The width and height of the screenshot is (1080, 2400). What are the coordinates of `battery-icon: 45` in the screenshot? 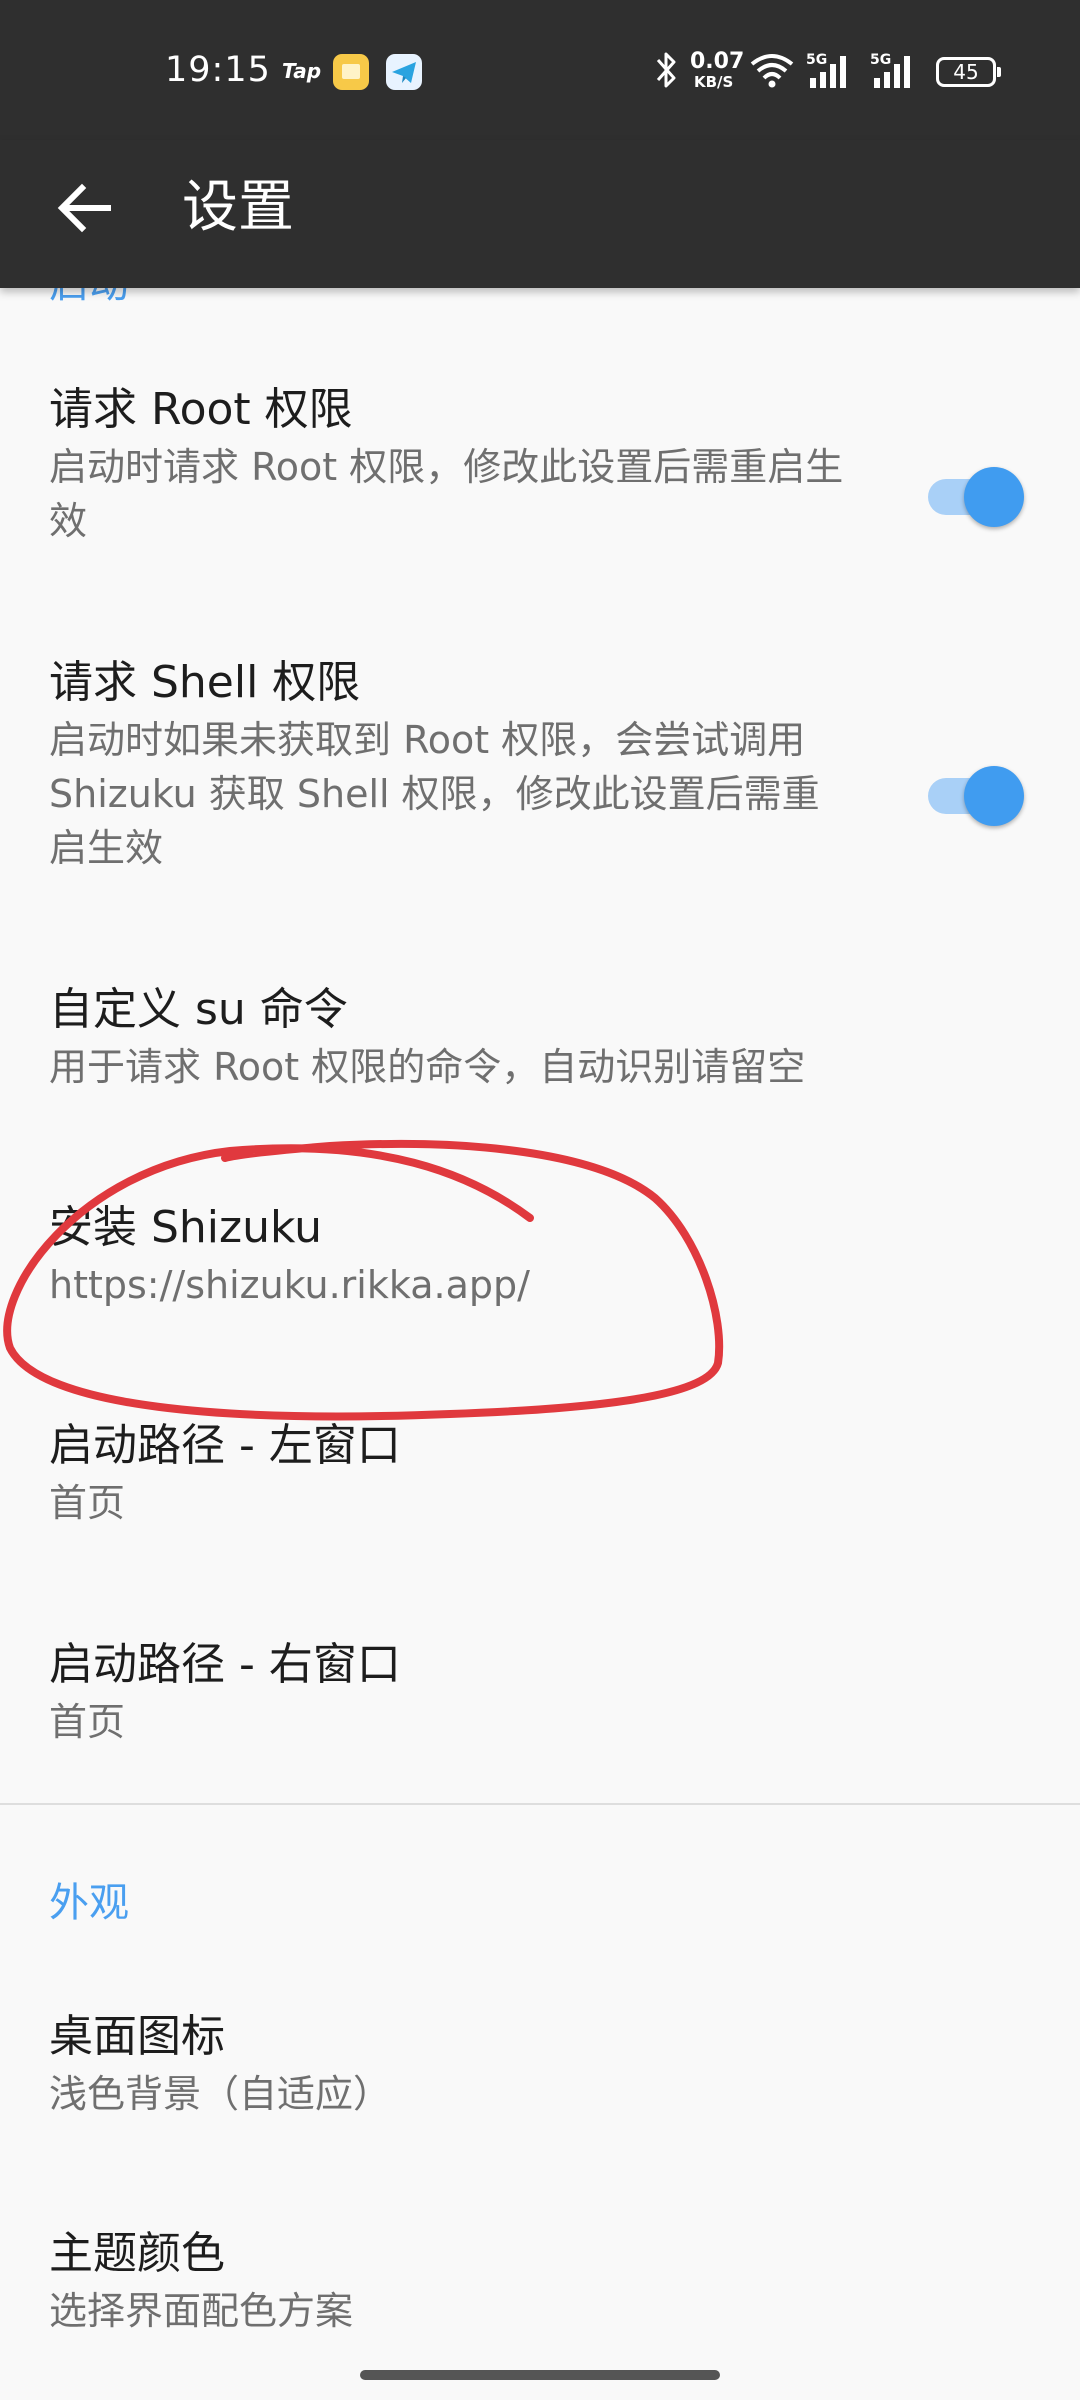 It's located at (968, 72).